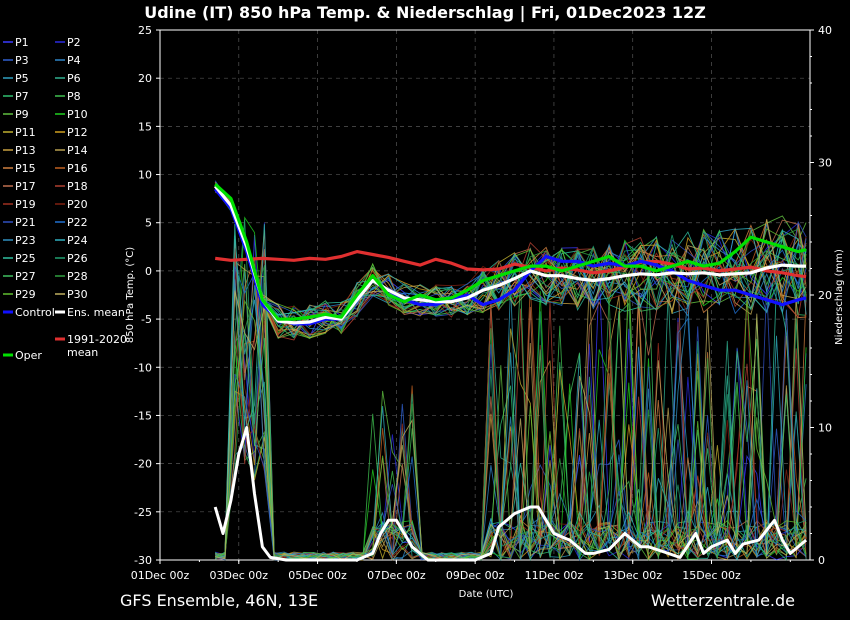 This screenshot has width=850, height=620. Describe the element at coordinates (143, 367) in the screenshot. I see `y-left-tick-label: -10` at that location.